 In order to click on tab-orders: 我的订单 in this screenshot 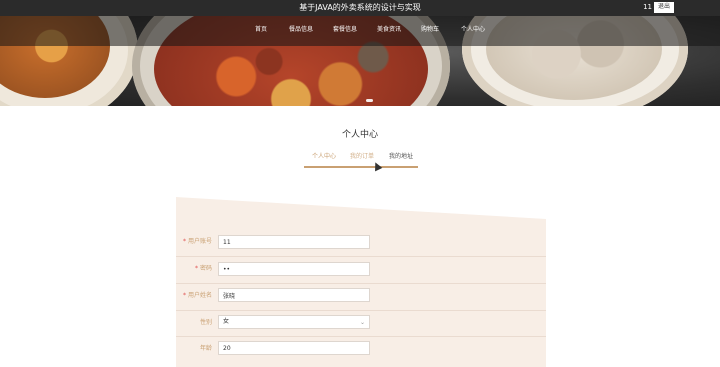, I will do `click(362, 157)`.